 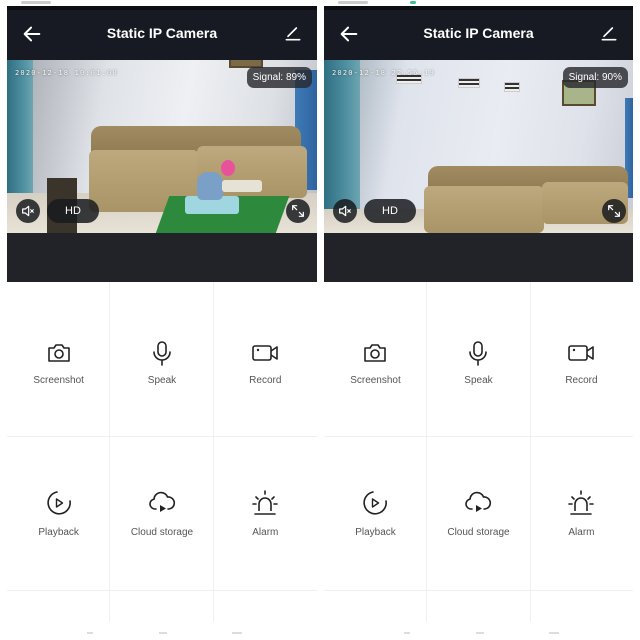 What do you see at coordinates (478, 146) in the screenshot?
I see `live-video-feed: 2020-12-18 22:56:19 Signal: 90% HD` at bounding box center [478, 146].